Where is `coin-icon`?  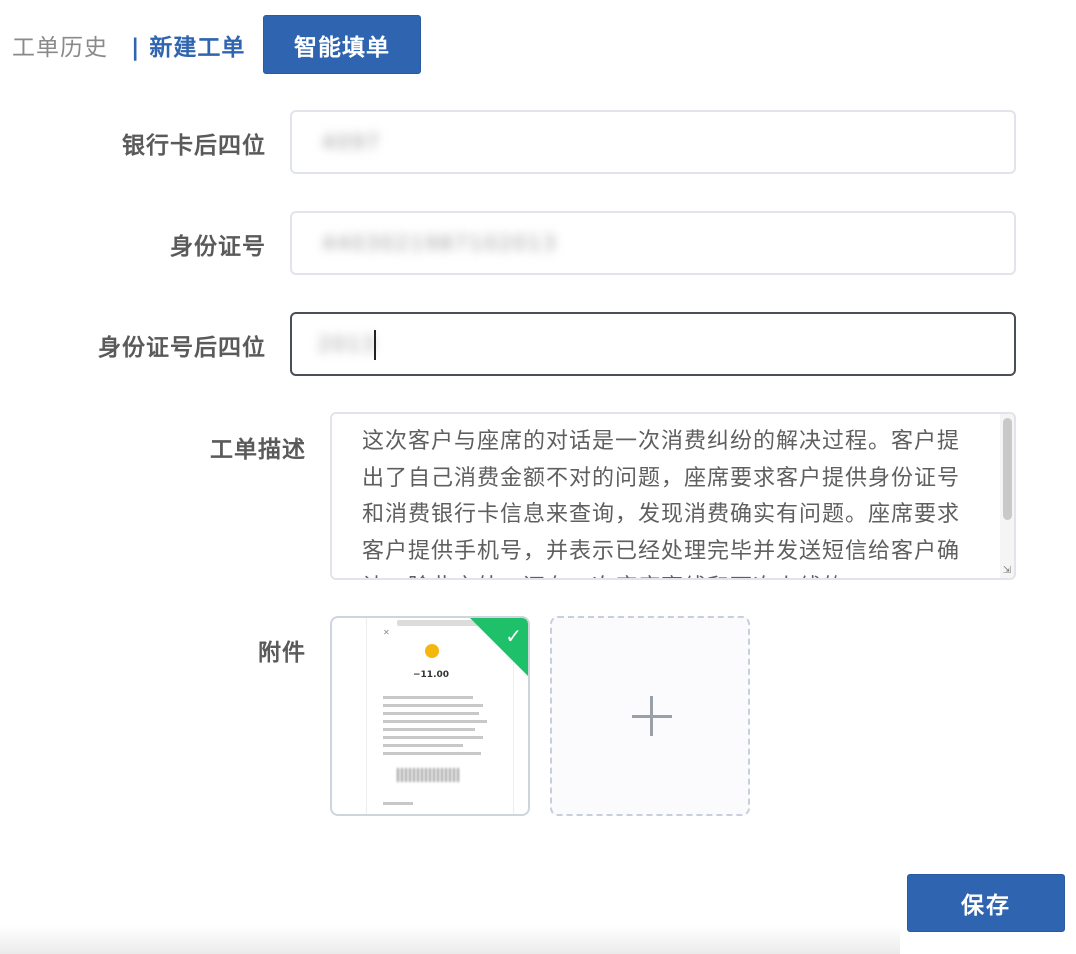
coin-icon is located at coordinates (432, 651).